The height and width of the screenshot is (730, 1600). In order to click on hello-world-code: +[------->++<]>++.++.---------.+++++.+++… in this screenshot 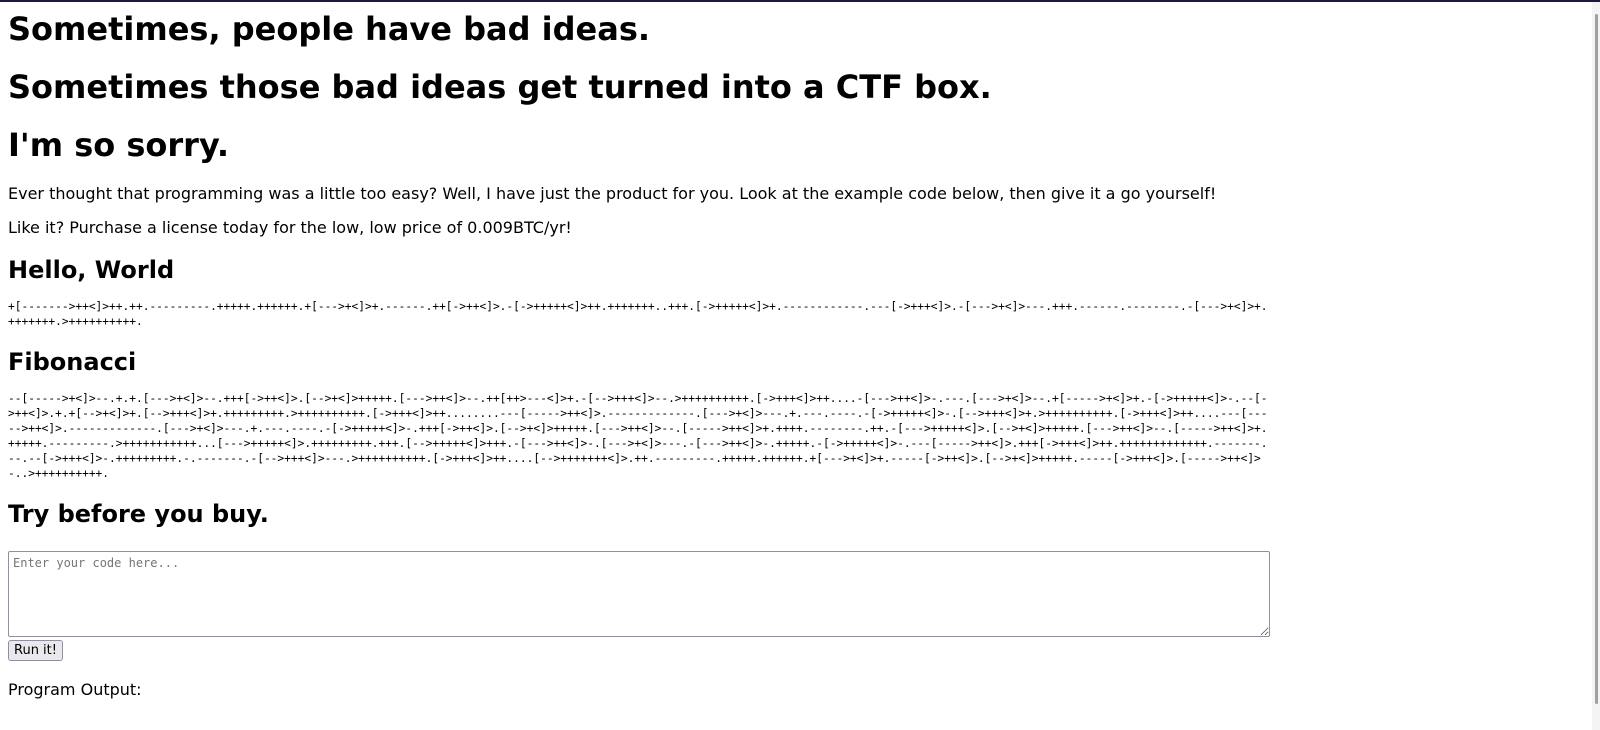, I will do `click(638, 314)`.